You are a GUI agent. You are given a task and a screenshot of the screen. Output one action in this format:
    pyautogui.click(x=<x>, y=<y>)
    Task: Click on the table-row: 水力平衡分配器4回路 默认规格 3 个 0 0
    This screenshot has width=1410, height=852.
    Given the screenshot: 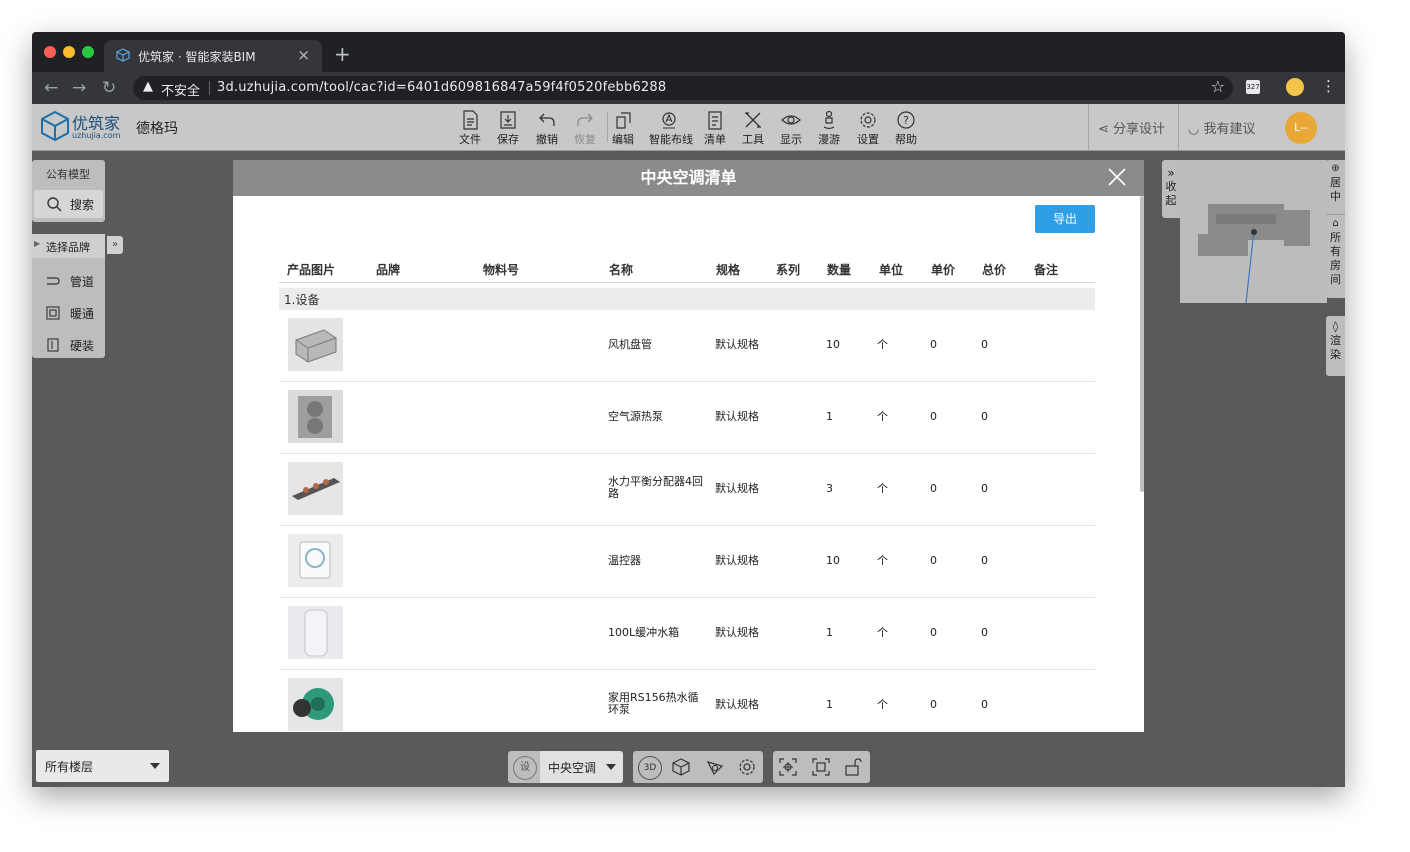 What is the action you would take?
    pyautogui.click(x=687, y=490)
    